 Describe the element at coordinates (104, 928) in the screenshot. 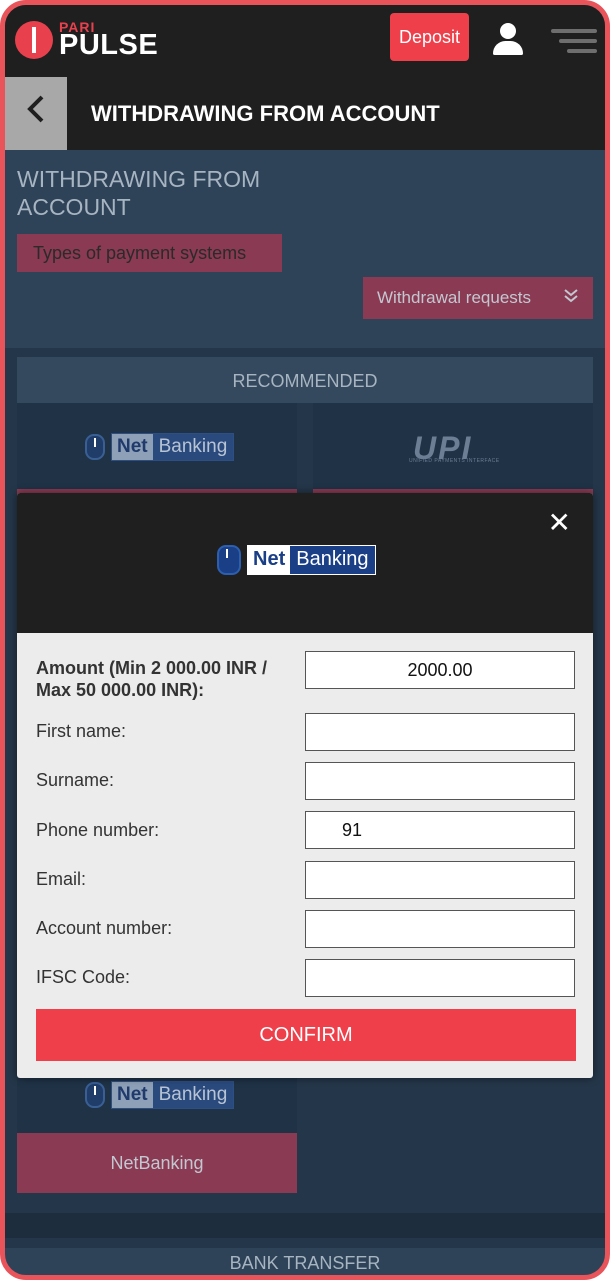

I see `account-number-label: Account number:` at that location.